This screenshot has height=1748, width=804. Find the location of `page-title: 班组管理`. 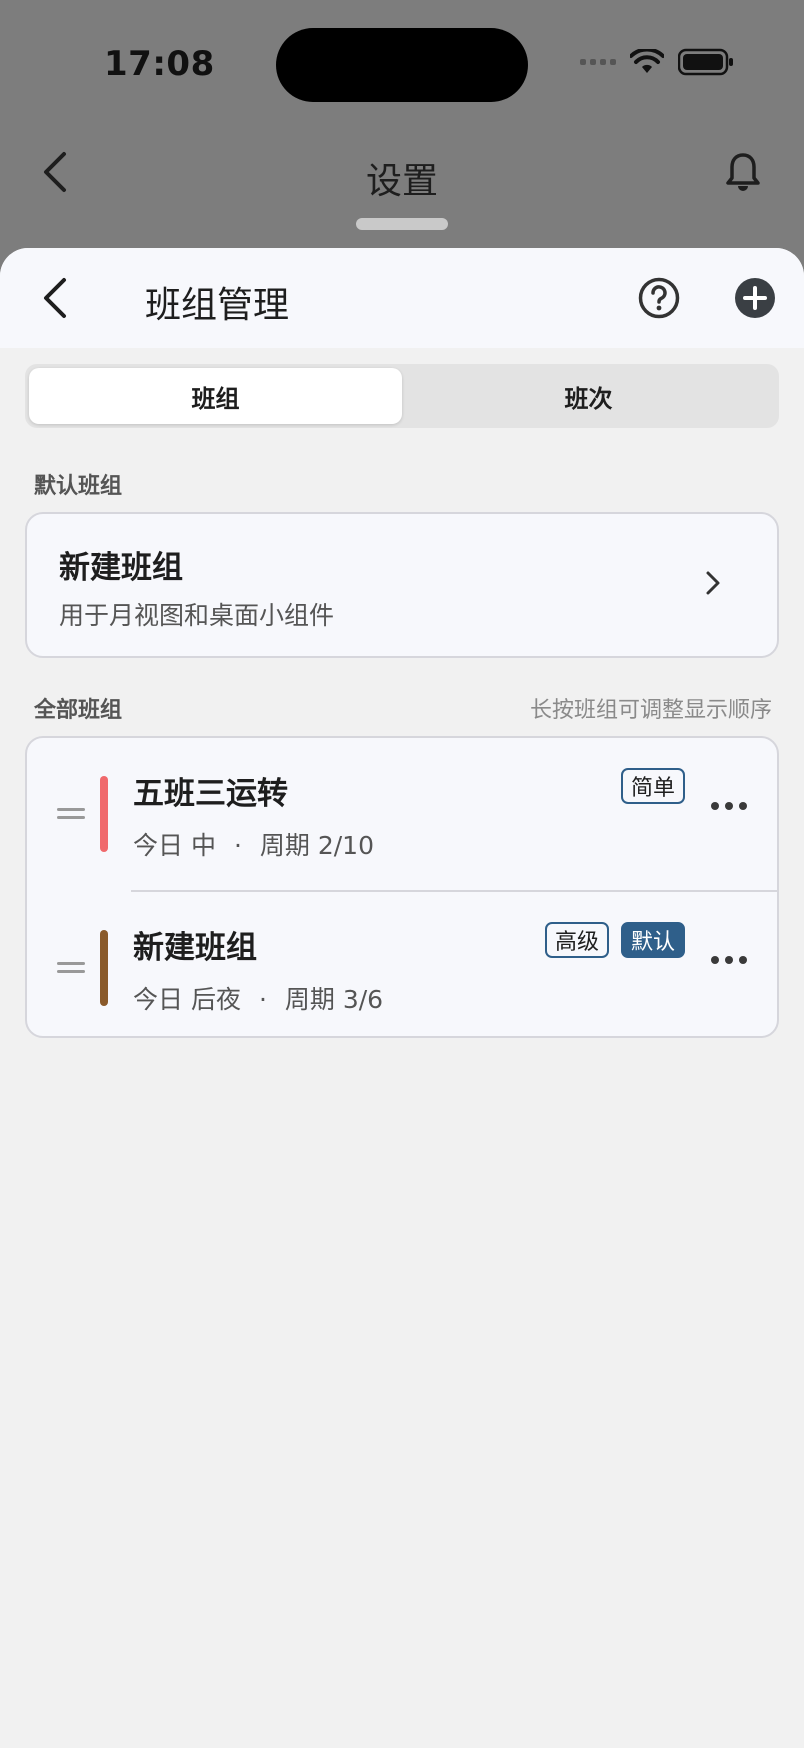

page-title: 班组管理 is located at coordinates (217, 305).